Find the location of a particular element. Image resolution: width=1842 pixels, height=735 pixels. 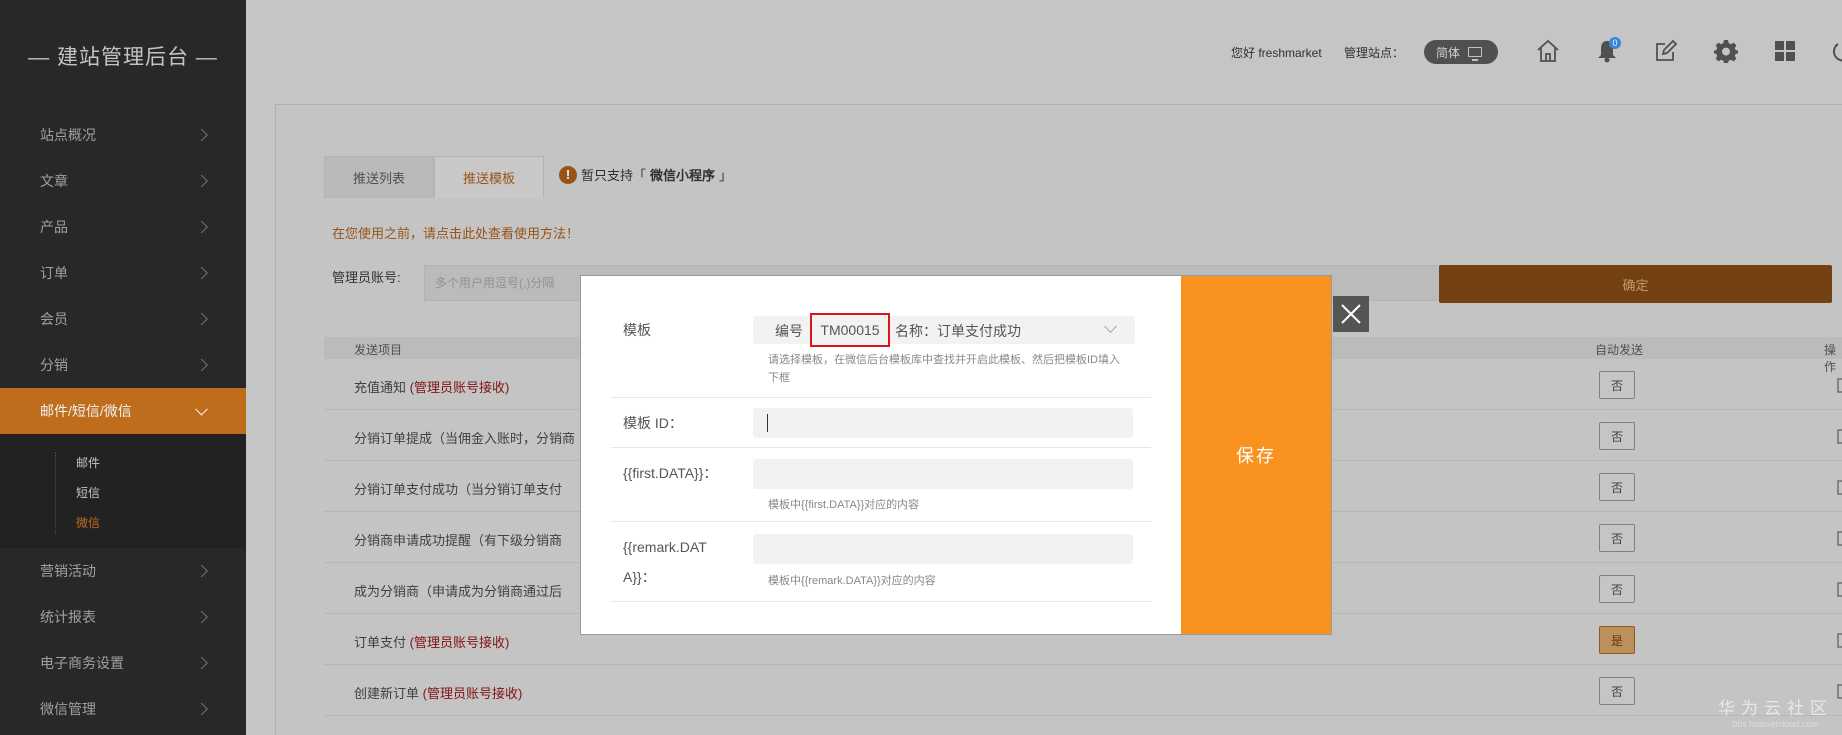

first-data-label: {{first.DATA}}： is located at coordinates (670, 473).